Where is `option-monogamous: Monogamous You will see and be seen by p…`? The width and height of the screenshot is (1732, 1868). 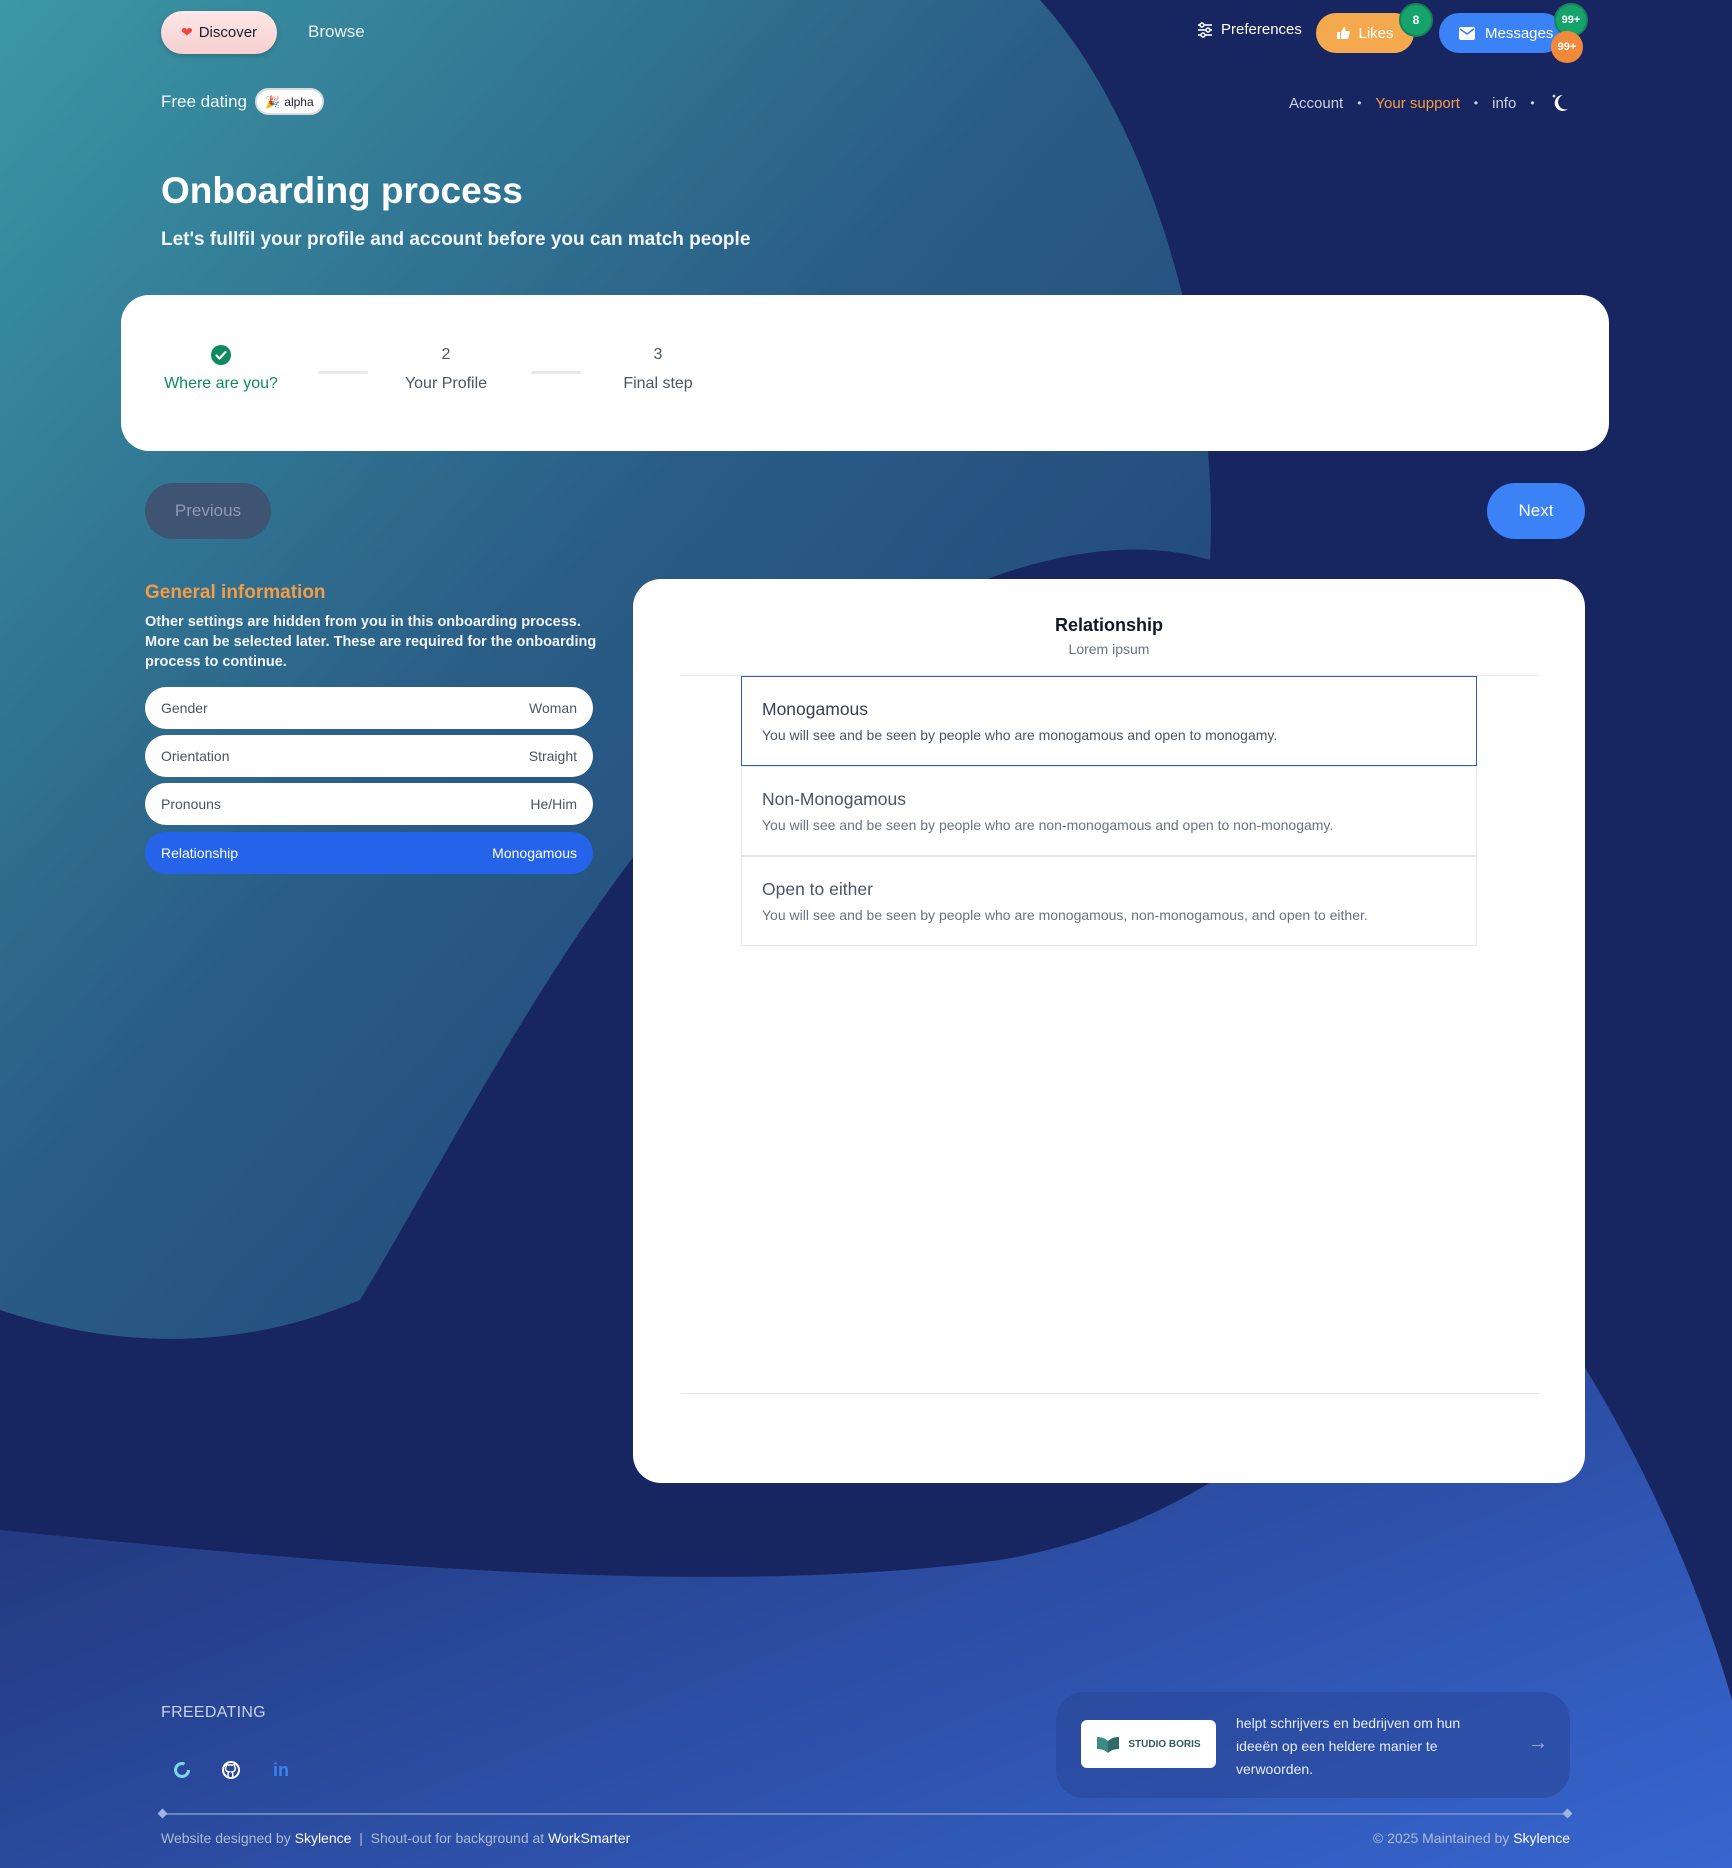 option-monogamous: Monogamous You will see and be seen by p… is located at coordinates (1109, 721).